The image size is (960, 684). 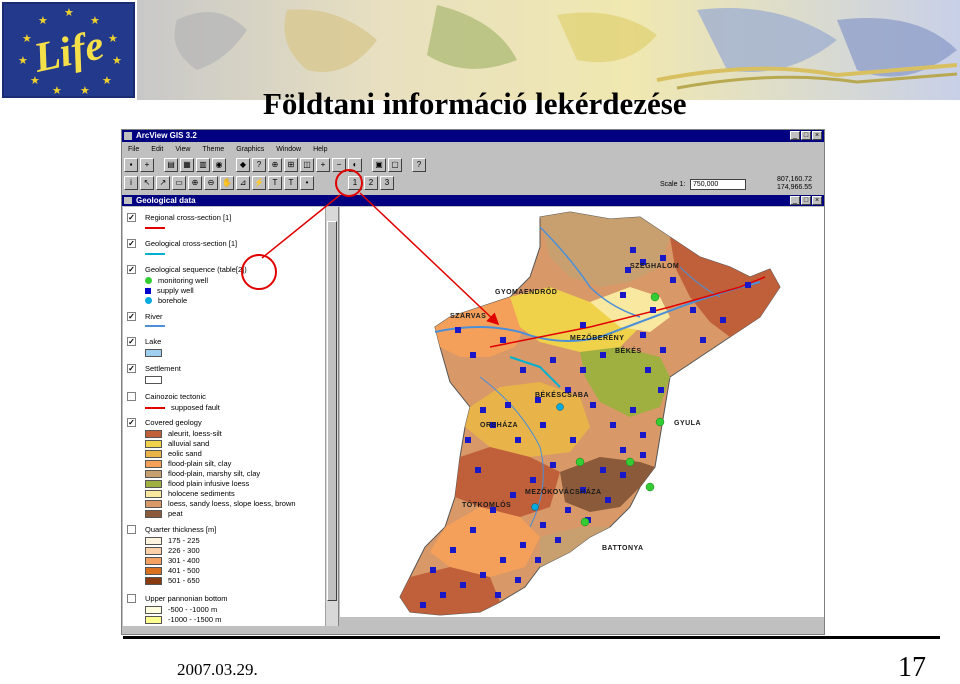 What do you see at coordinates (395, 165) in the screenshot?
I see `clear-selection-icon: ▢` at bounding box center [395, 165].